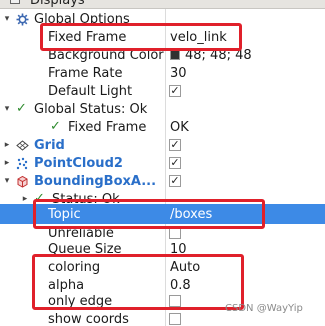 The image size is (325, 326). What do you see at coordinates (22, 181) in the screenshot?
I see `bounding-box-icon` at bounding box center [22, 181].